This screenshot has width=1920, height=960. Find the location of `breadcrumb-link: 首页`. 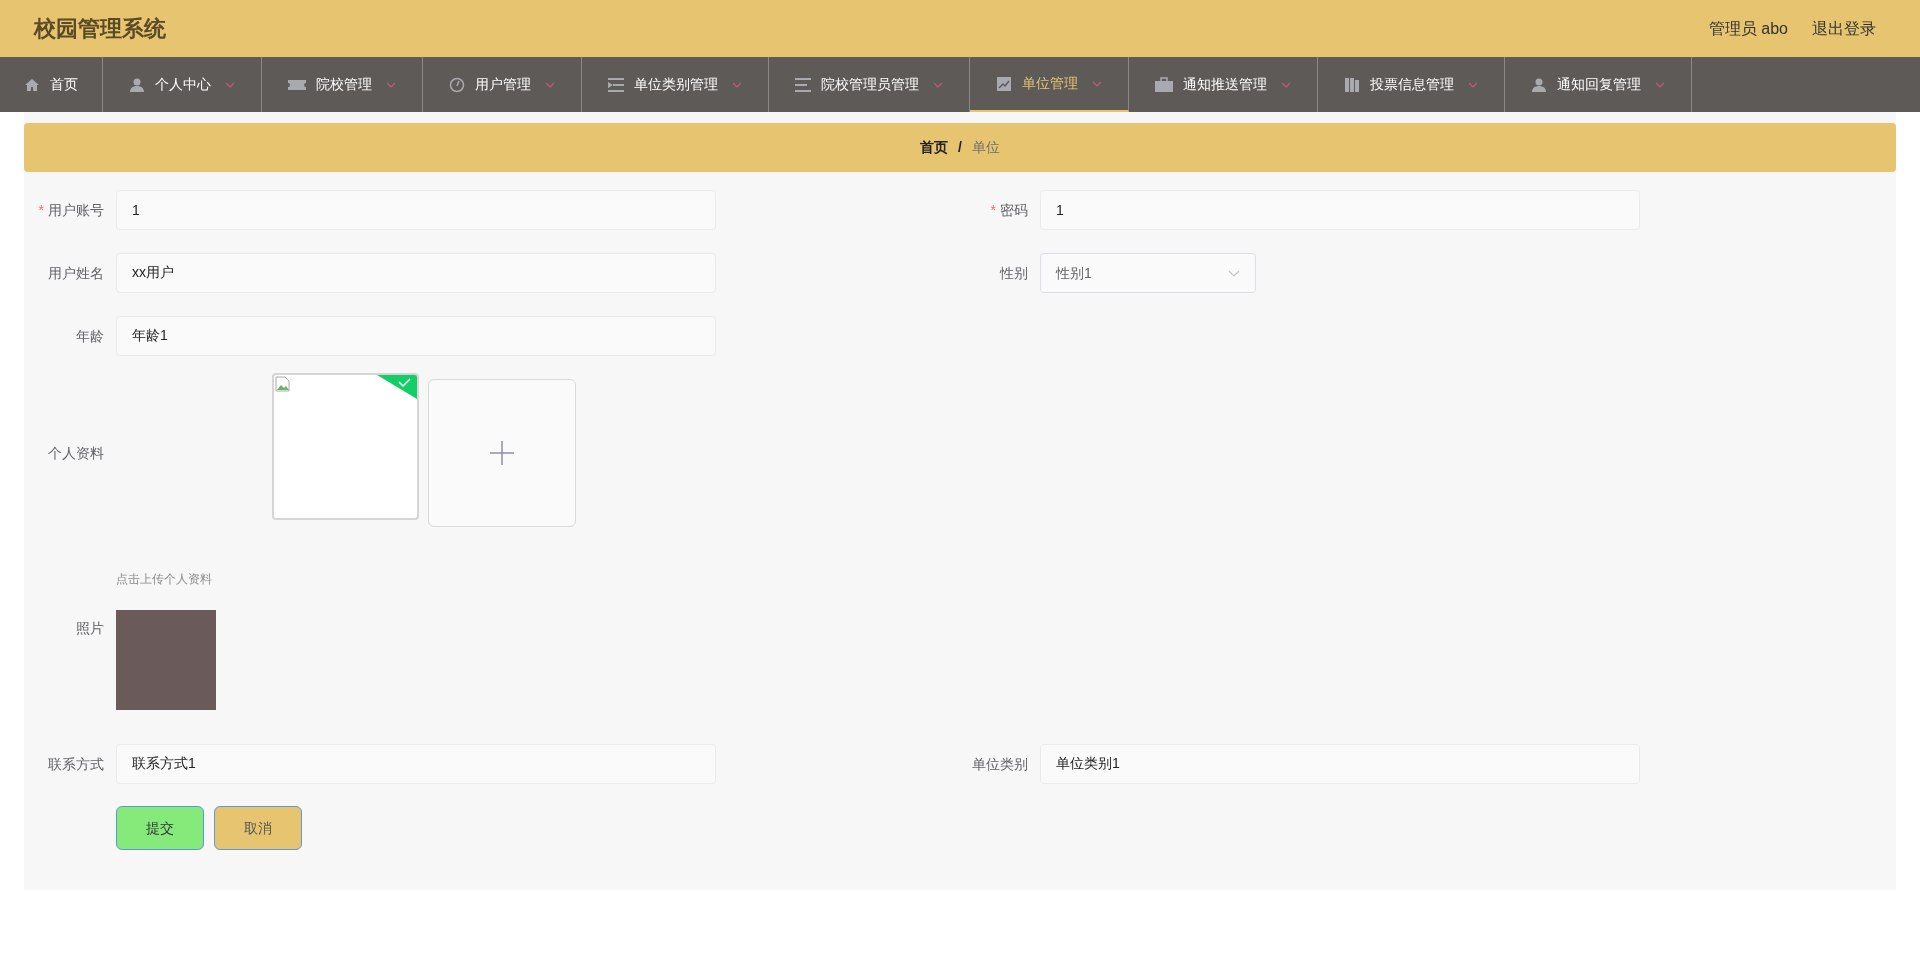

breadcrumb-link: 首页 is located at coordinates (934, 147).